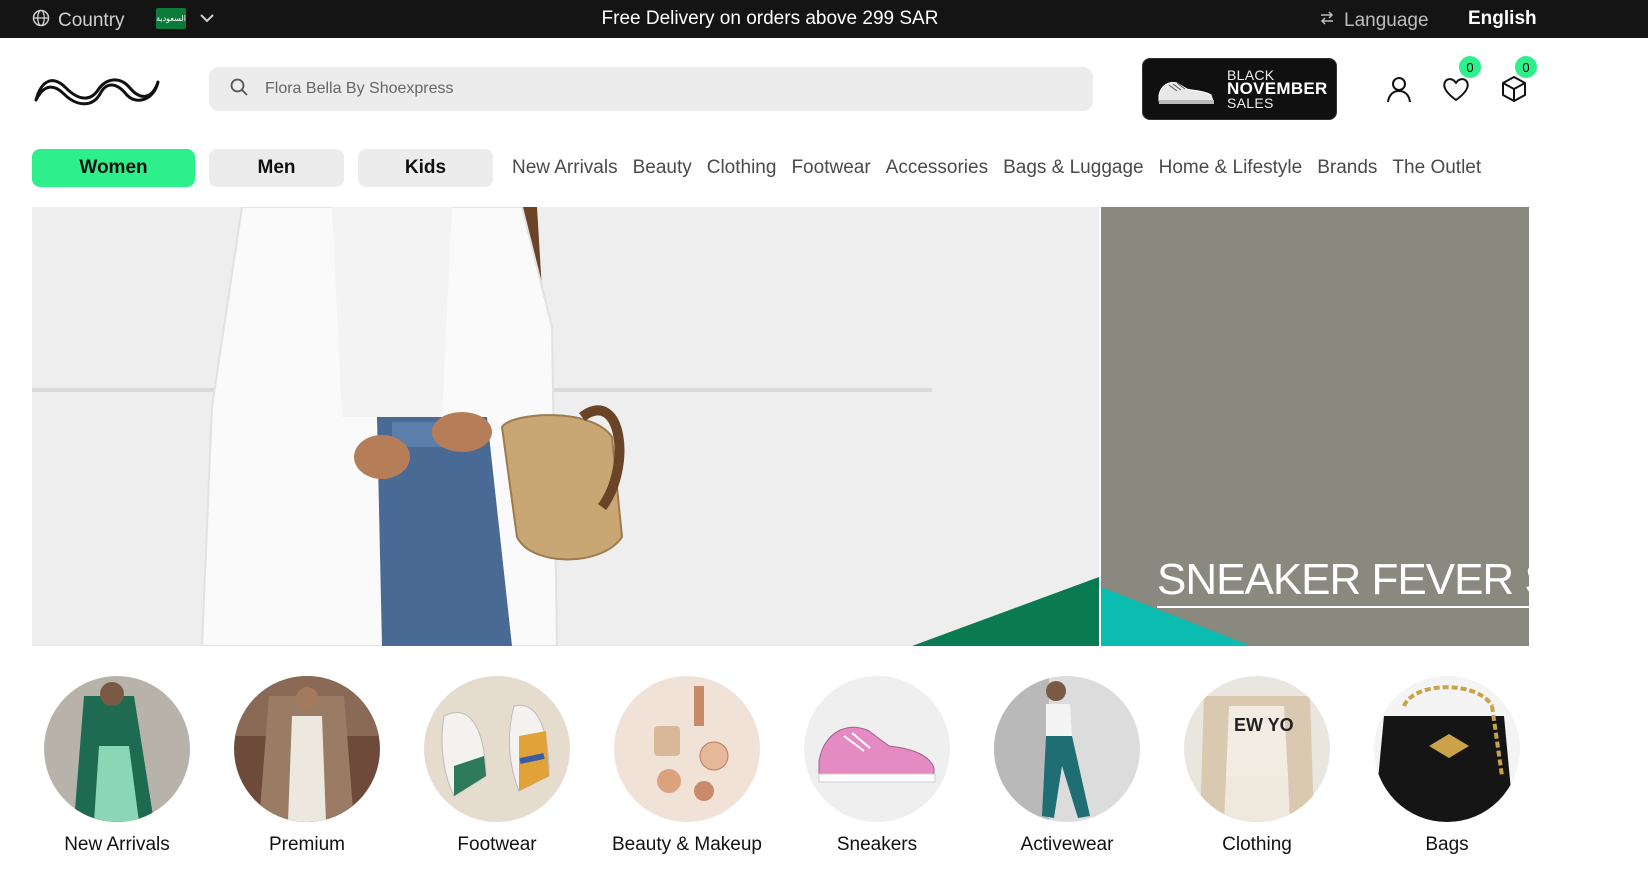 The height and width of the screenshot is (874, 1648). I want to click on category-bags: Bags, so click(1447, 766).